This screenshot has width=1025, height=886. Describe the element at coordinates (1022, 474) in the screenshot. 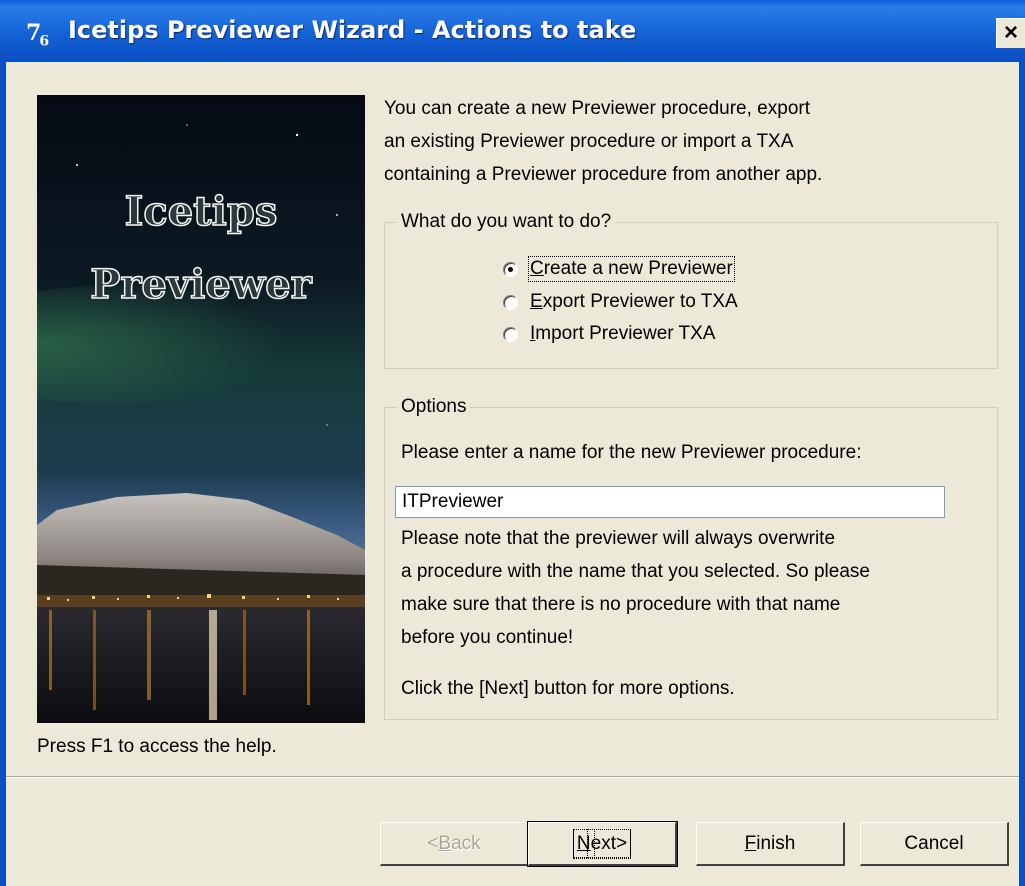

I see `window-frame-right` at that location.